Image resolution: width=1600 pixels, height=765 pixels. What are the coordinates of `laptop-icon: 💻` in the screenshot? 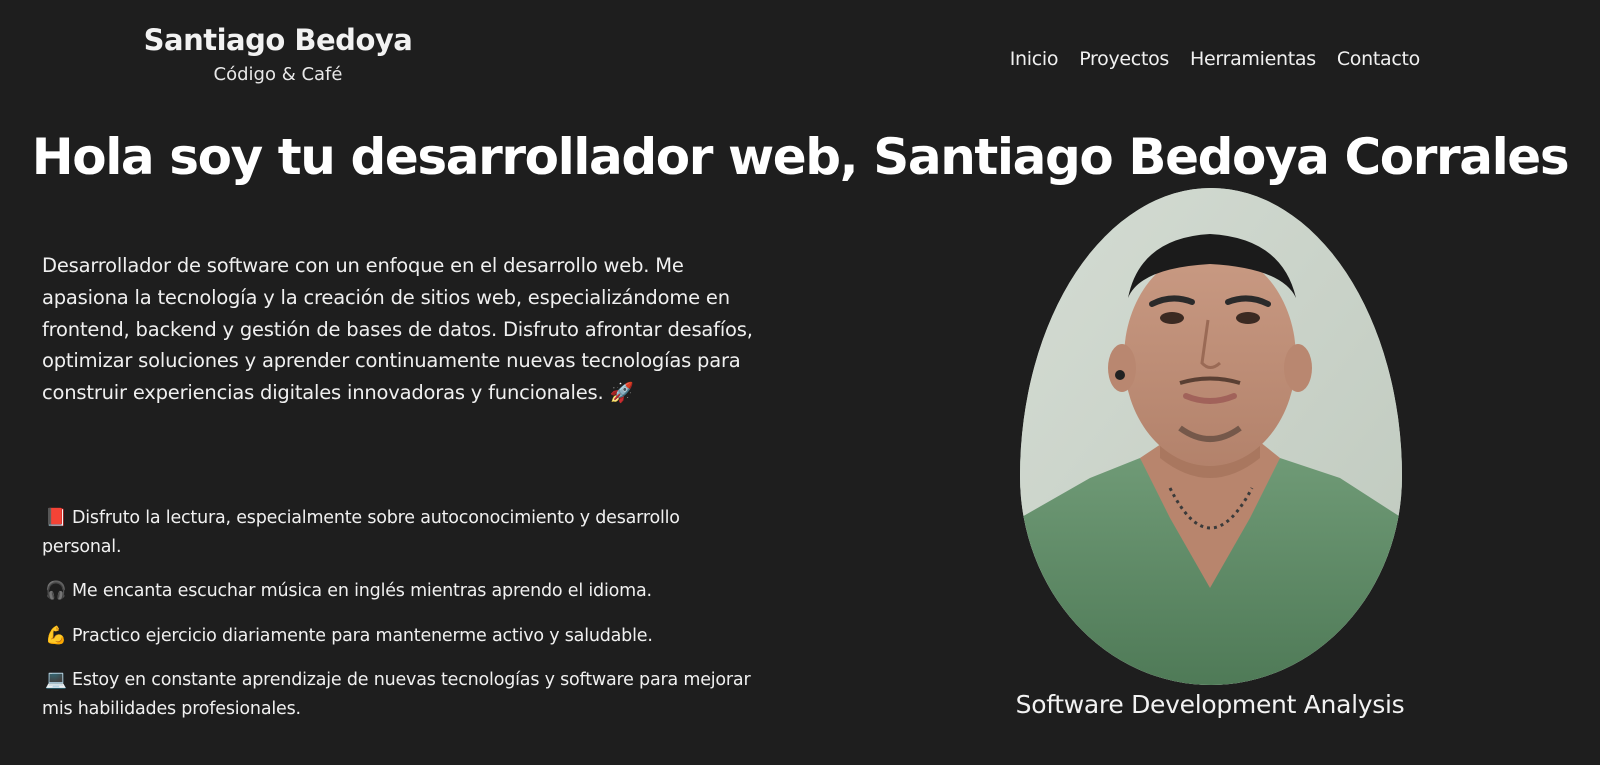 It's located at (56, 680).